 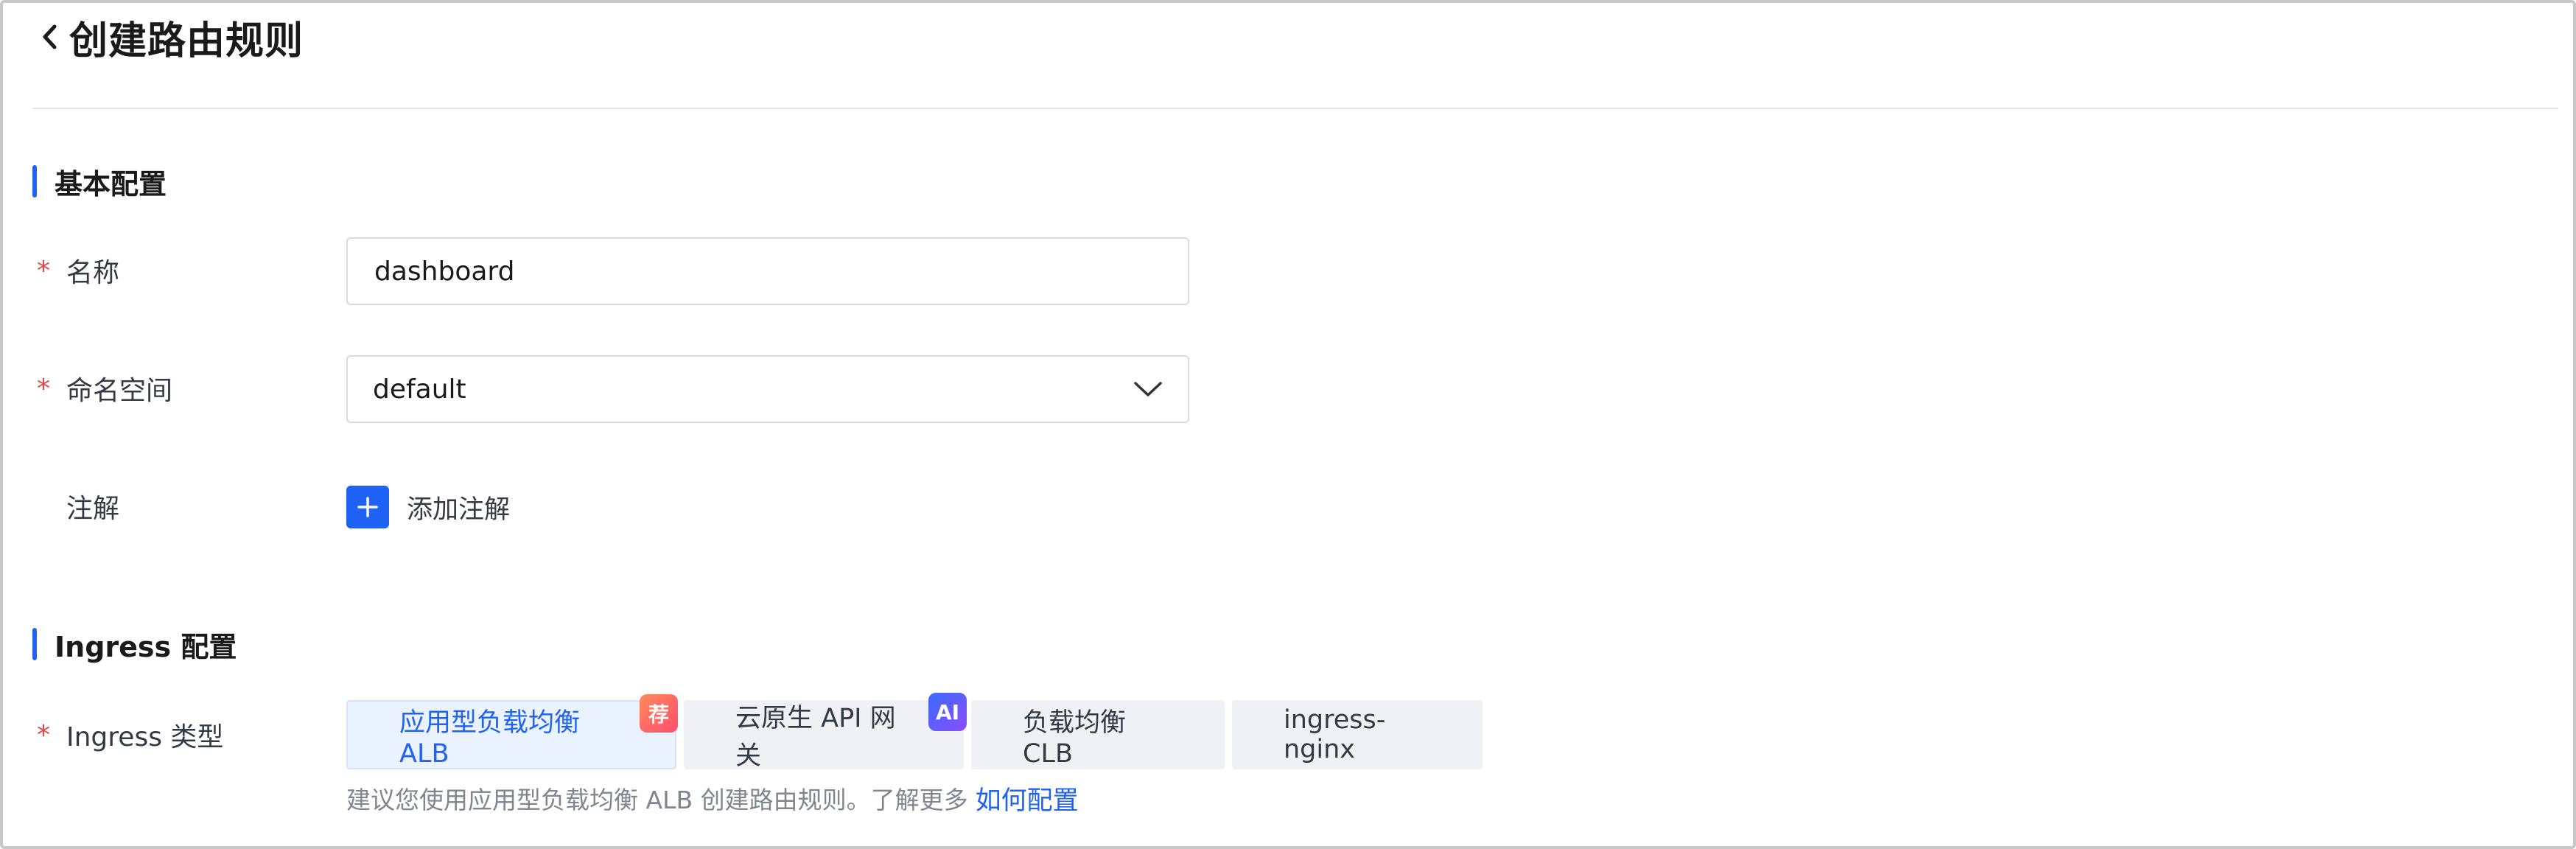 I want to click on recommended-badge: 荐, so click(x=659, y=713).